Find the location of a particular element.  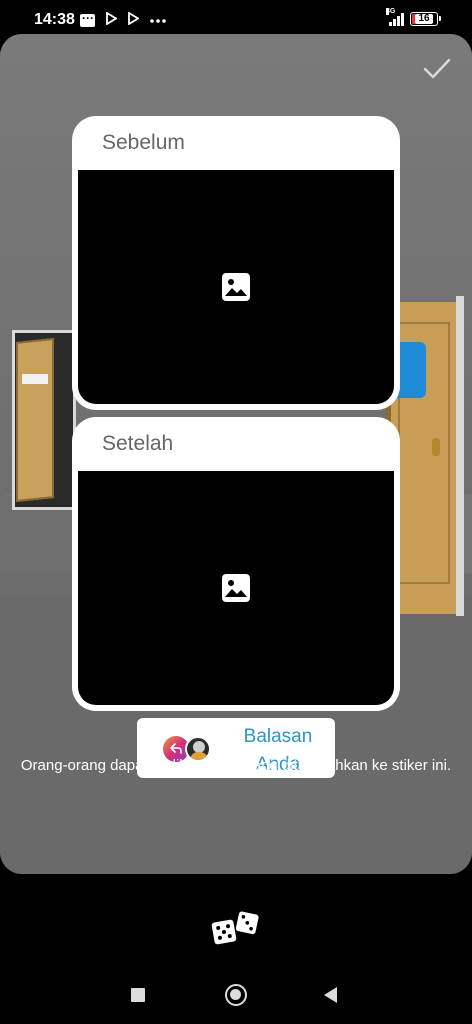

done-checkmark-button is located at coordinates (437, 69).